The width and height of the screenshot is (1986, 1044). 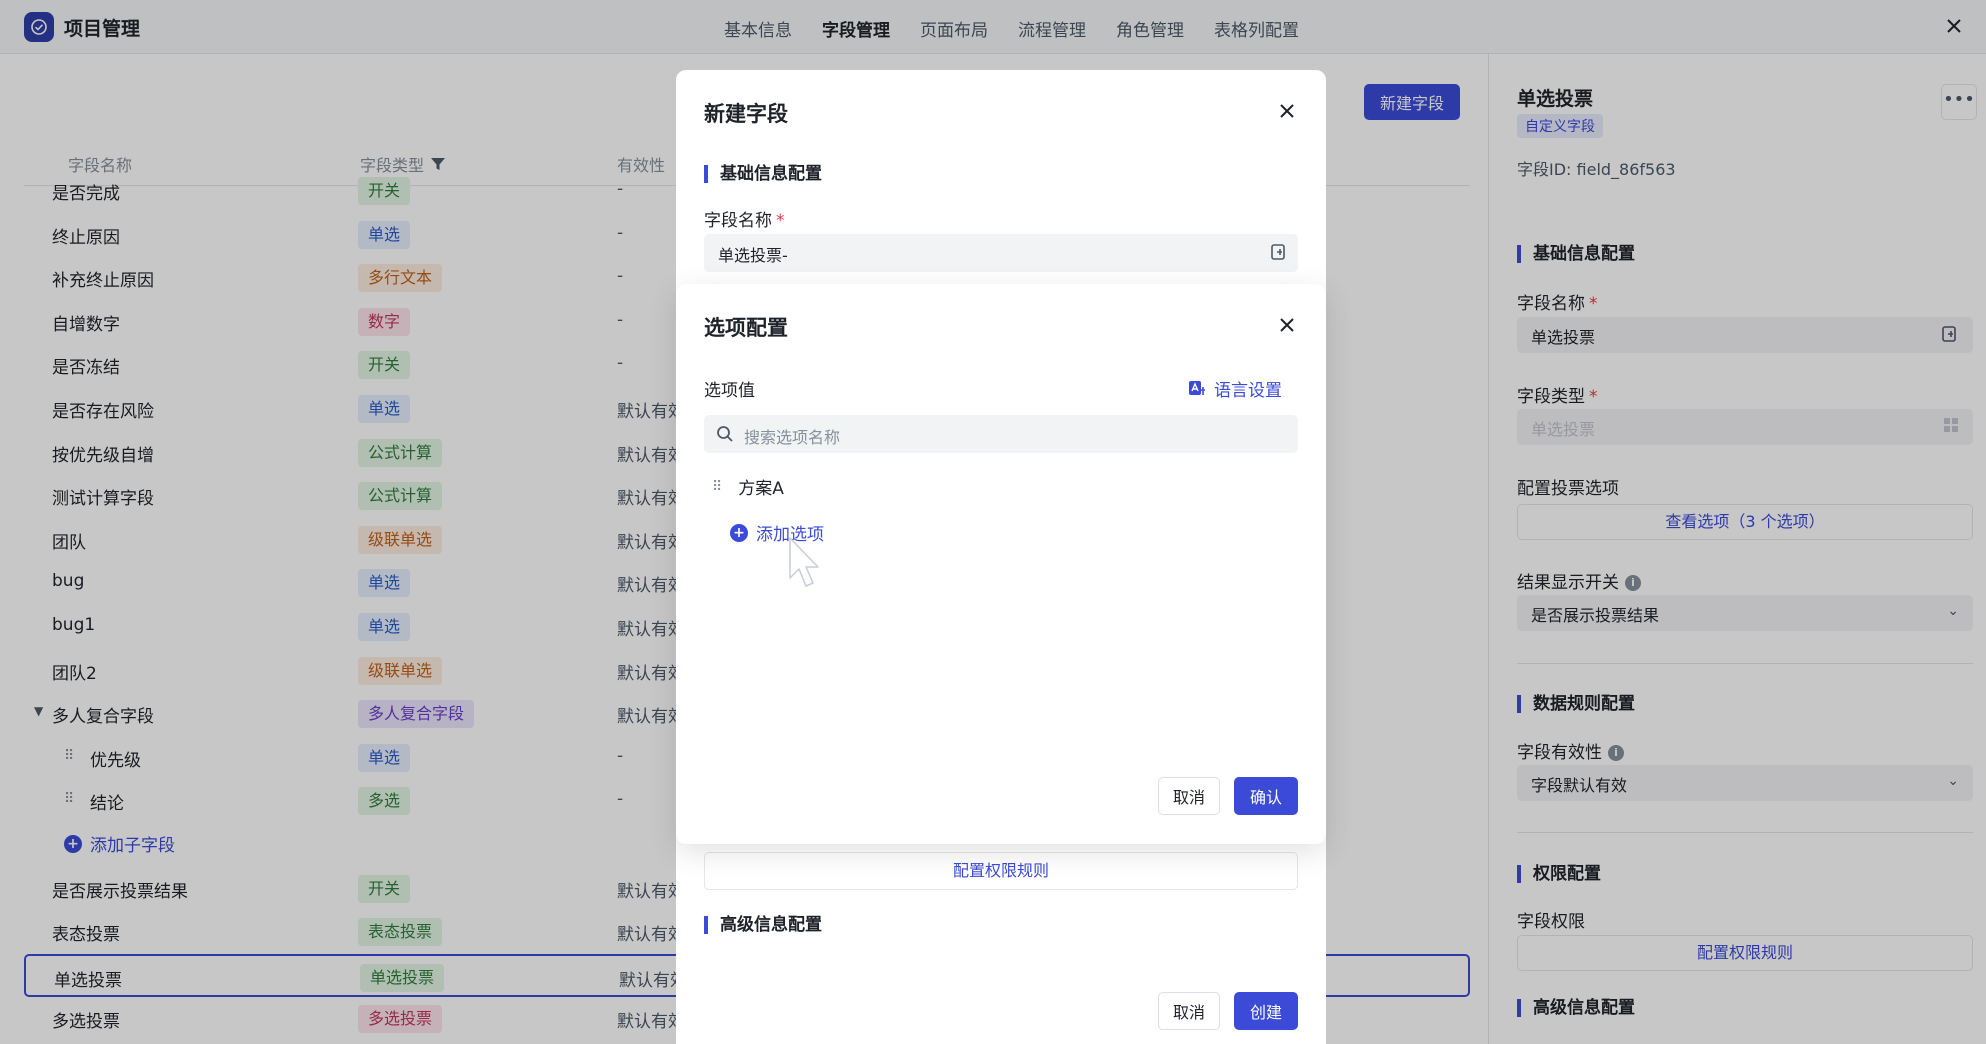 What do you see at coordinates (1266, 796) in the screenshot?
I see `confirm-button: 确认` at bounding box center [1266, 796].